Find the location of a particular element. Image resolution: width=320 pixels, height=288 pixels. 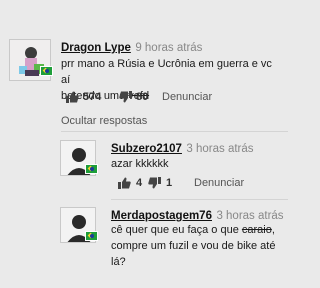

like-count: 574 is located at coordinates (92, 97).